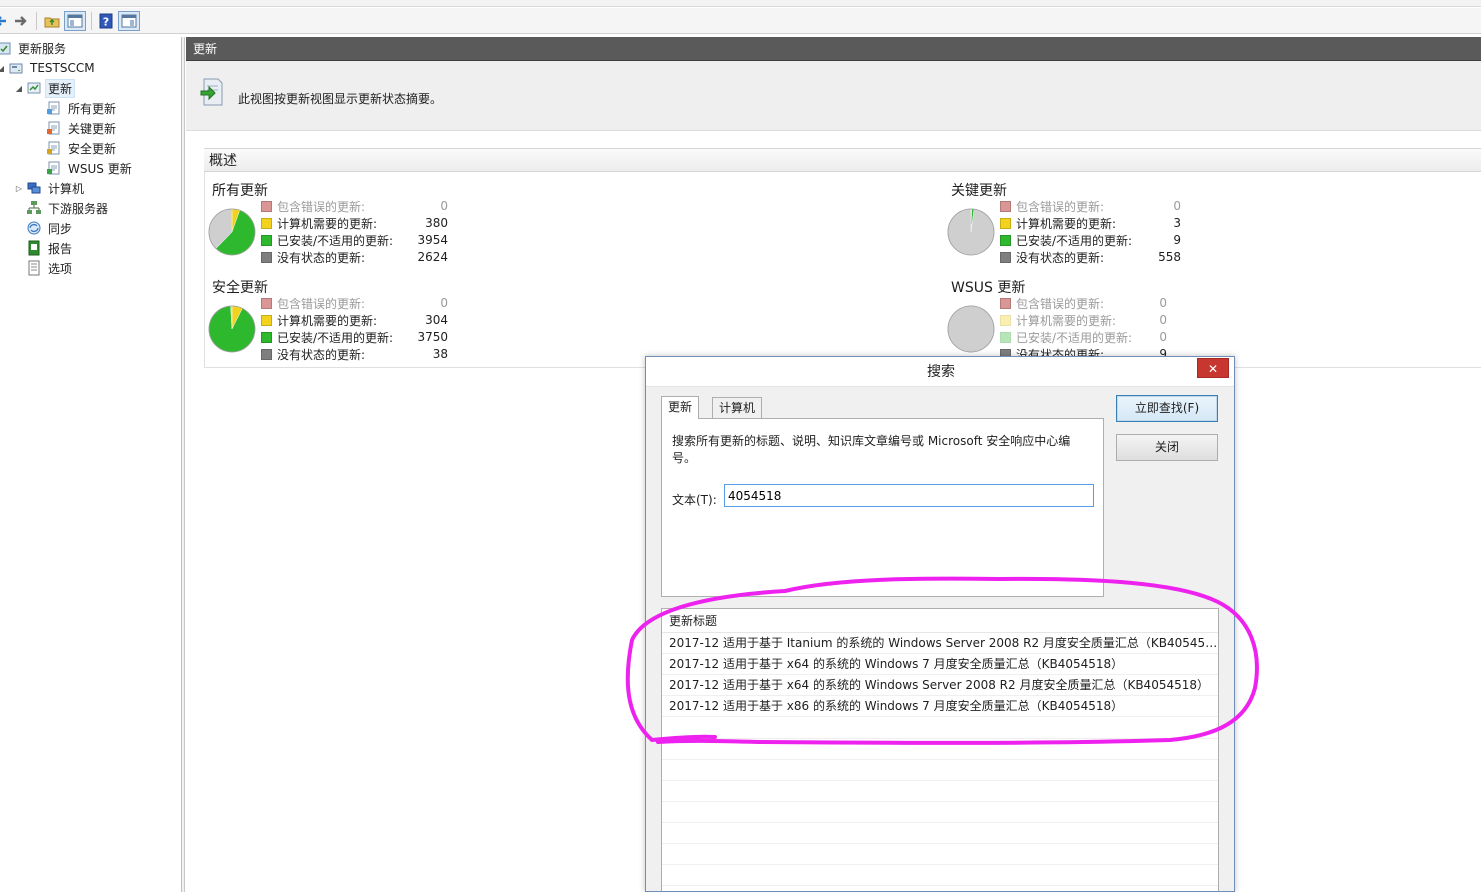 The image size is (1481, 892). What do you see at coordinates (92, 108) in the screenshot?
I see `tree-label: 所有更新` at bounding box center [92, 108].